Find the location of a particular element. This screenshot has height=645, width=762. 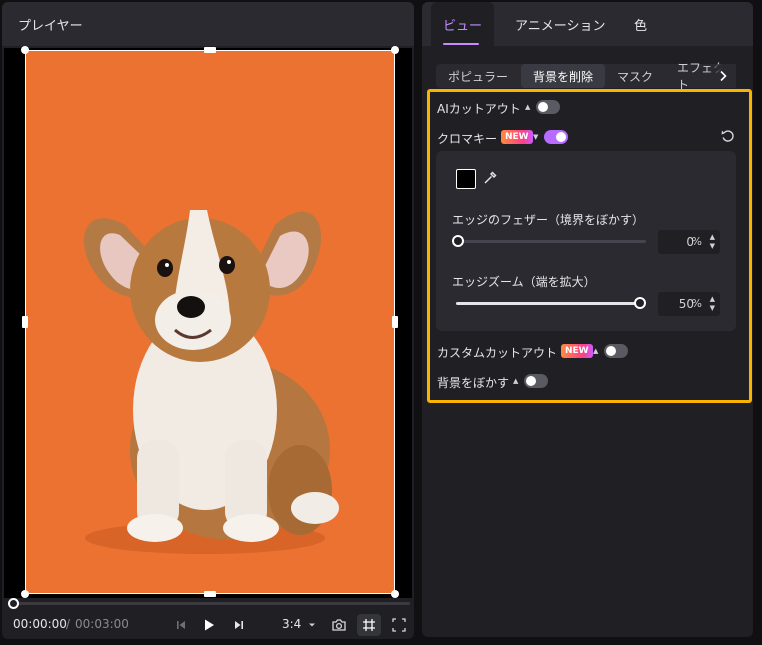

custom-cutout-new-badge: NEW is located at coordinates (577, 351).